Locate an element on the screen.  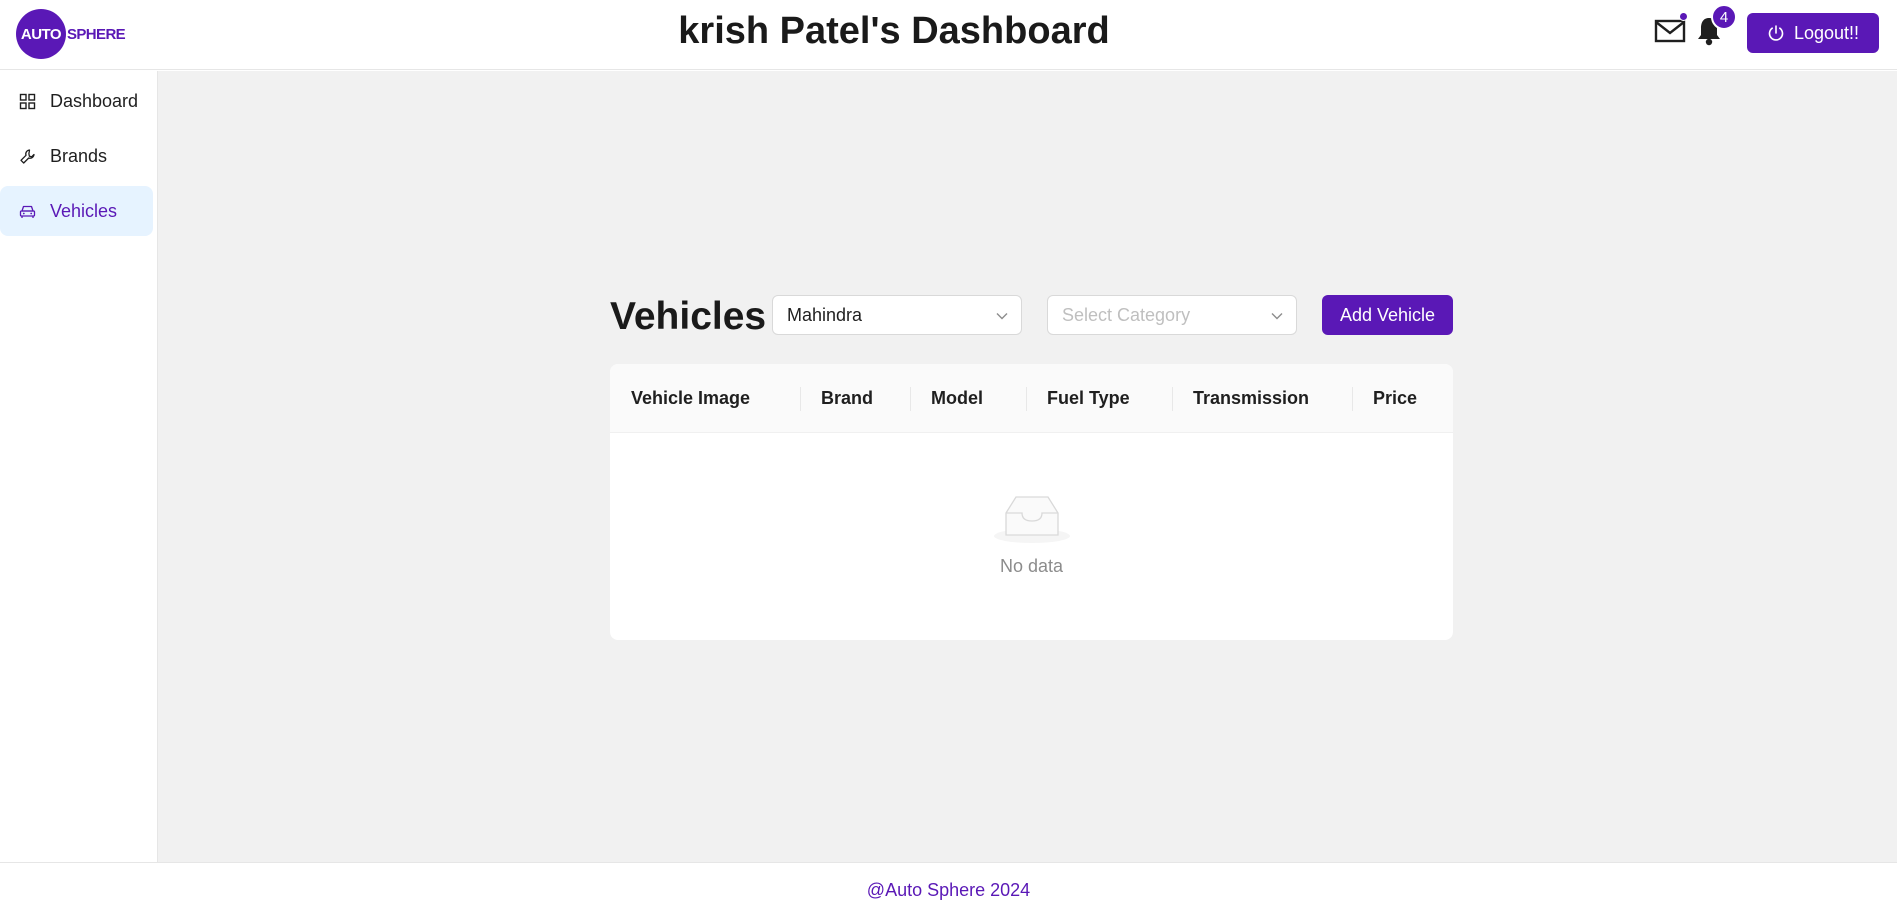
sidebar-item-label: Brands is located at coordinates (79, 155).